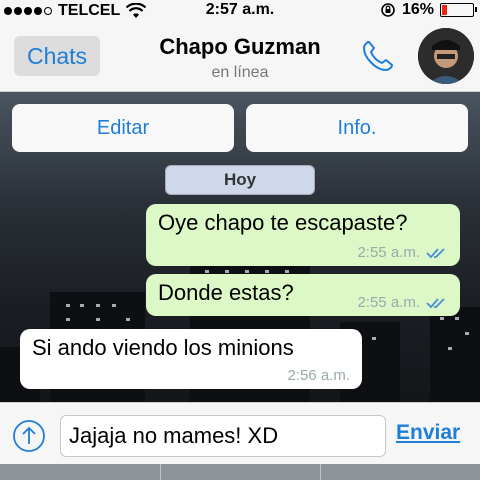 This screenshot has width=480, height=480. I want to click on message-bubble-outgoing: Donde estas? 2:55 a.m., so click(303, 295).